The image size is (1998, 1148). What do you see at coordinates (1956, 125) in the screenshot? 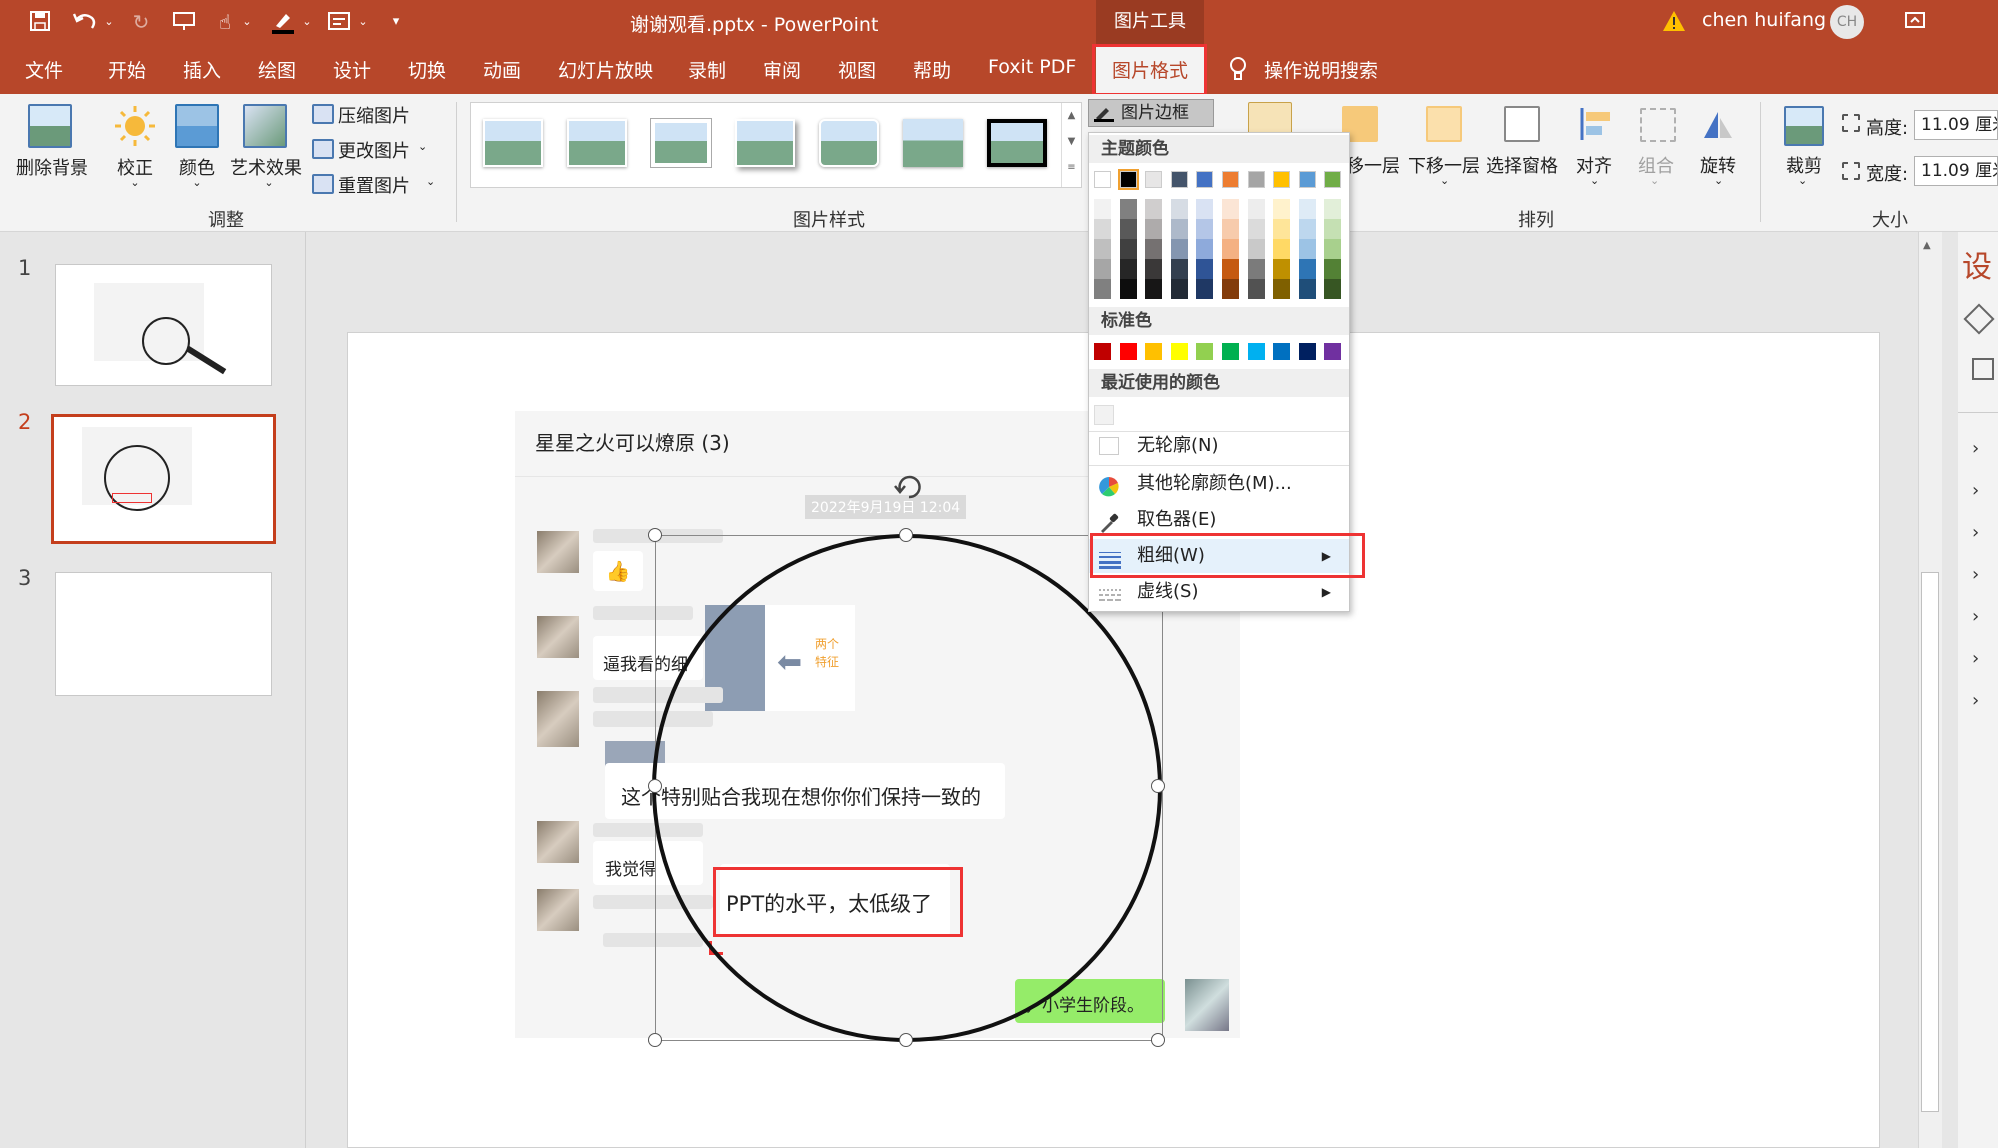
I see `height-input: 11.09 厘米` at bounding box center [1956, 125].